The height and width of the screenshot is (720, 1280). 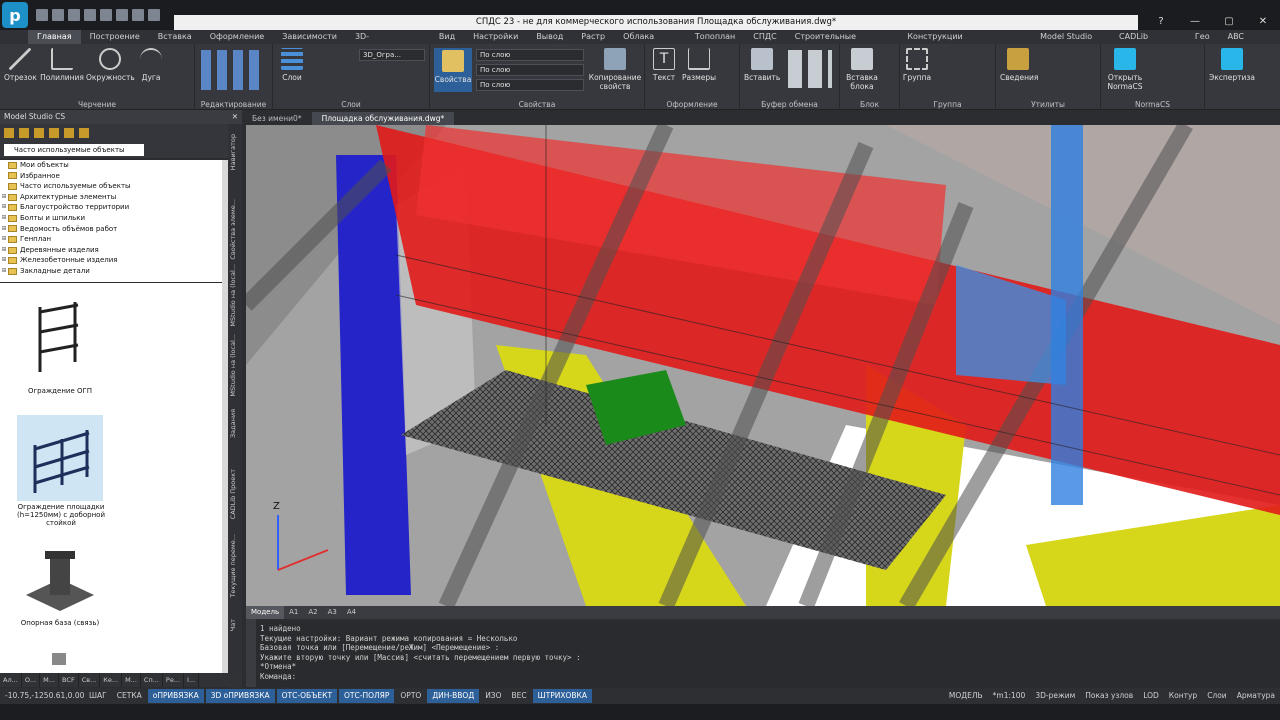 I want to click on ribbon-tab: CADLib Проект, so click(x=1148, y=42).